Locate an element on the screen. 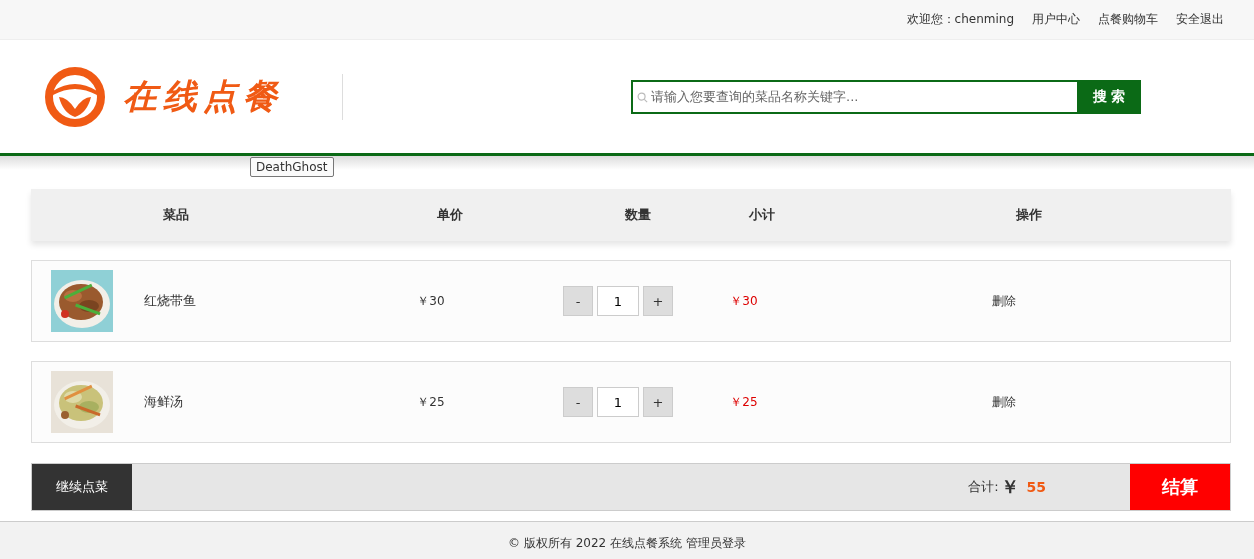  unit-price: ￥30 is located at coordinates (431, 301).